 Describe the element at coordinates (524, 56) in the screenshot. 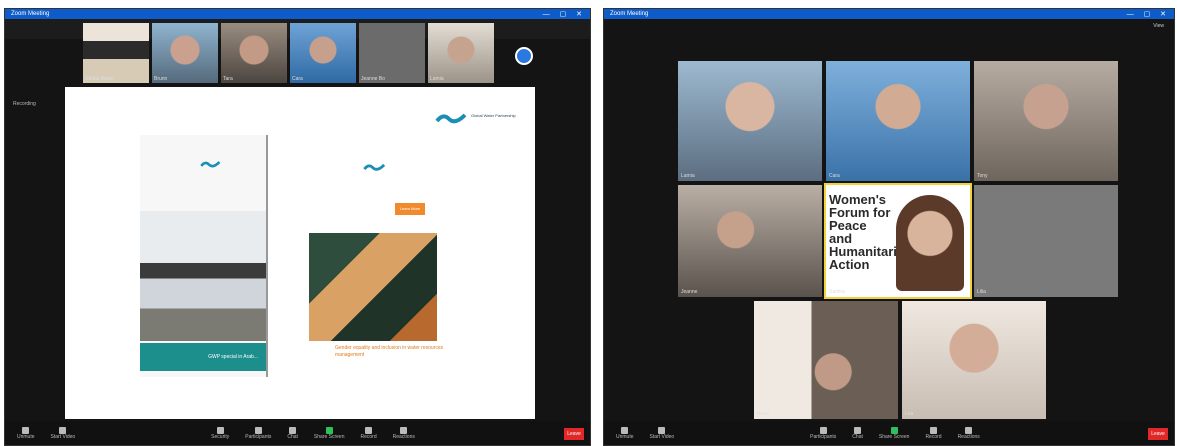

I see `video-bubble-icon` at that location.